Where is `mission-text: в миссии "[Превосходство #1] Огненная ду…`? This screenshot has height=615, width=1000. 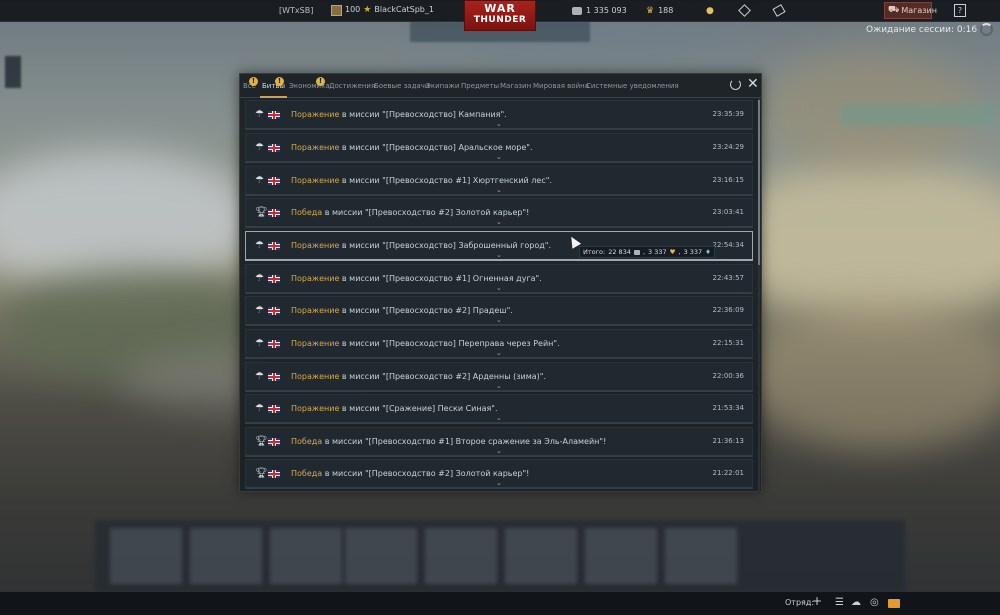 mission-text: в миссии "[Превосходство #1] Огненная ду… is located at coordinates (440, 278).